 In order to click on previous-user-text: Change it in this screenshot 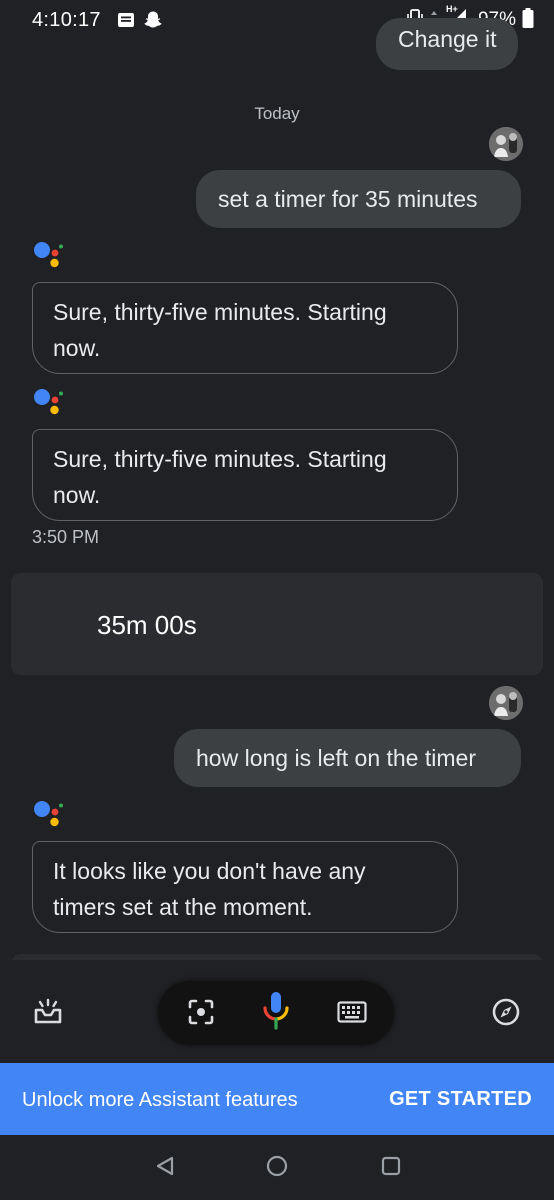, I will do `click(447, 39)`.